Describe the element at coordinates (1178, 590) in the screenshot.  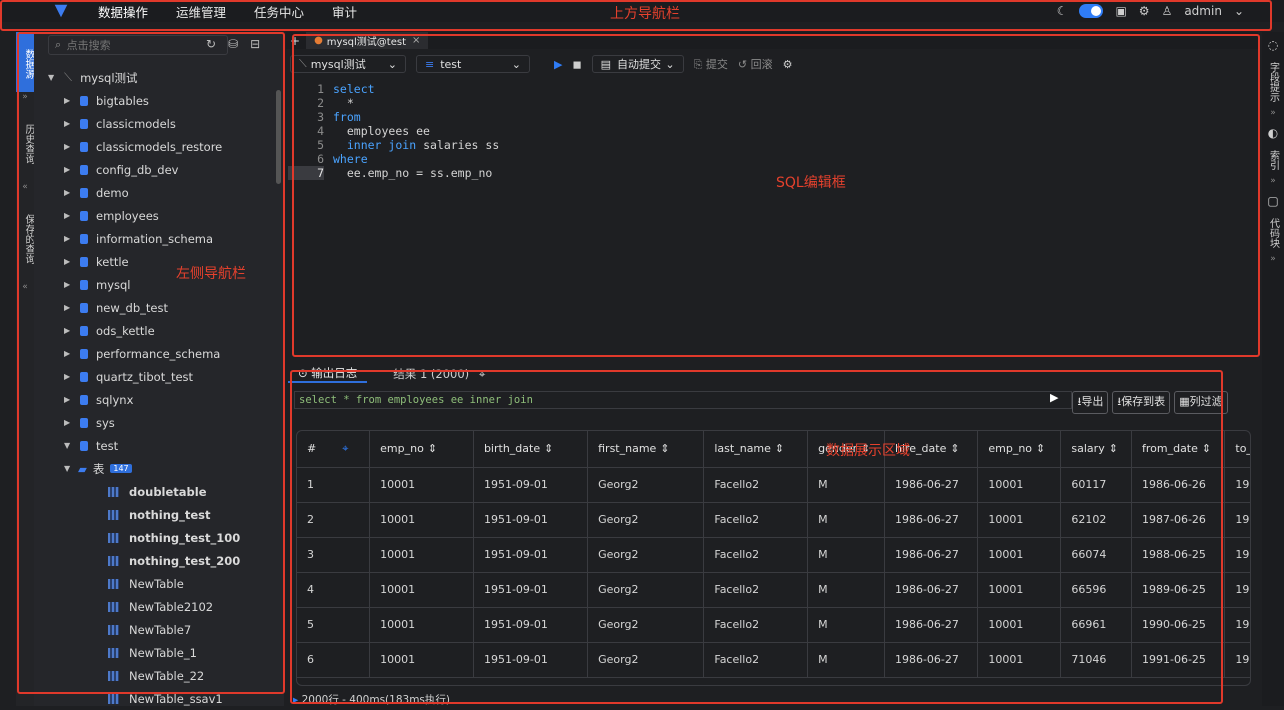
I see `table-cell: 1989-06-25` at that location.